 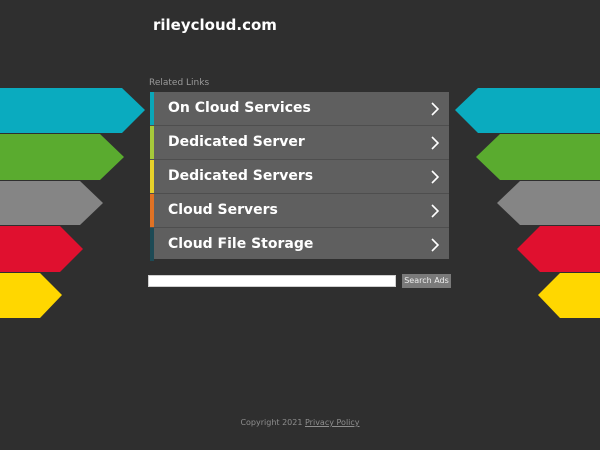 I want to click on link-label: Dedicated Server, so click(x=236, y=142).